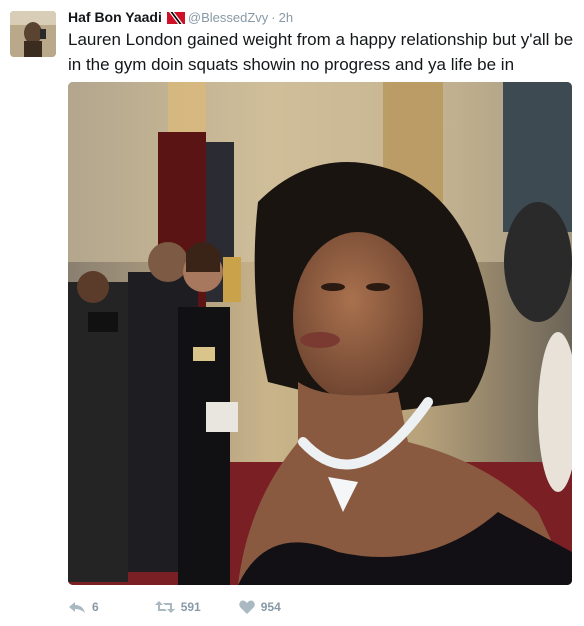 This screenshot has width=584, height=626. What do you see at coordinates (270, 607) in the screenshot?
I see `like-count: 954` at bounding box center [270, 607].